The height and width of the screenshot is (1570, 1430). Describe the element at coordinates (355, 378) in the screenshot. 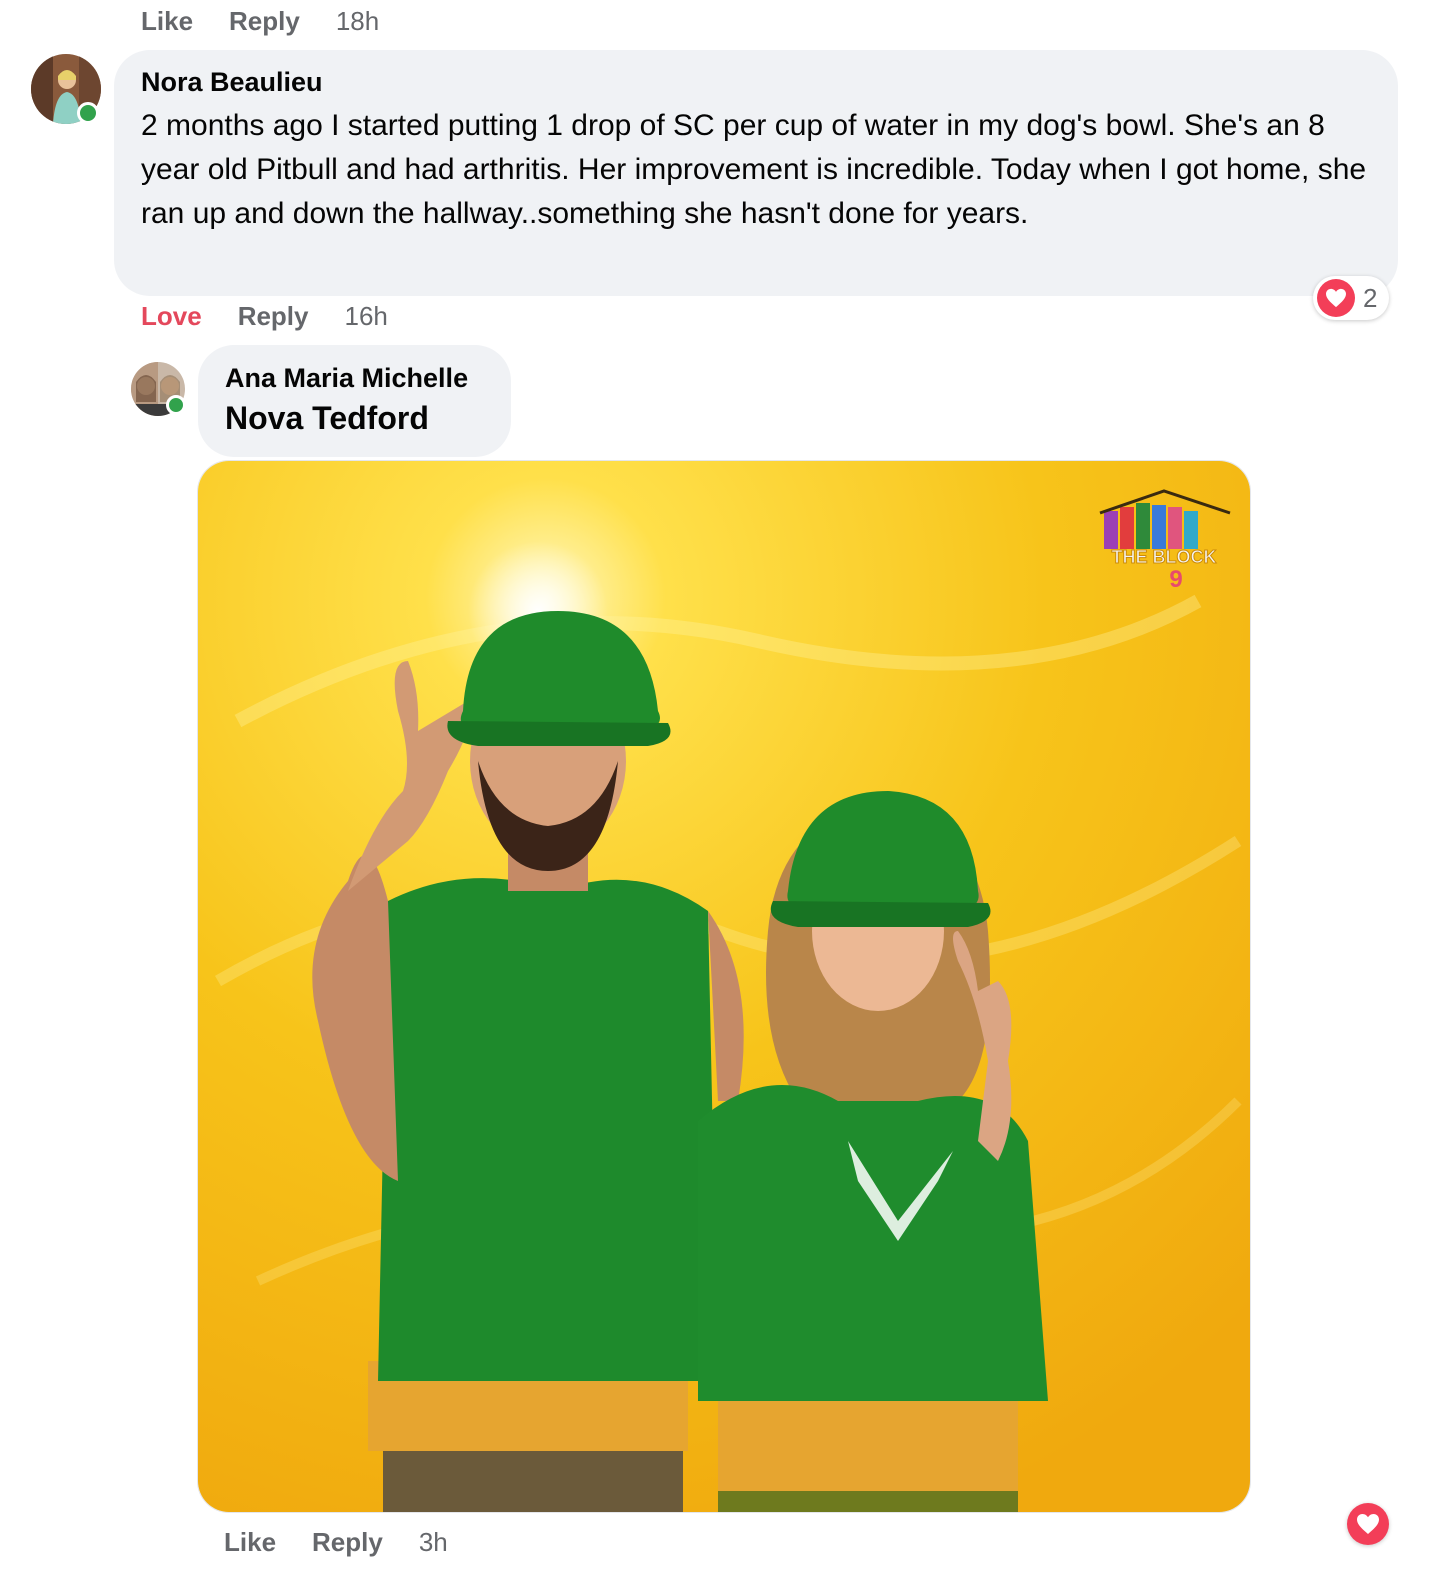

I see `reply-author: Ana Maria Michelle` at that location.